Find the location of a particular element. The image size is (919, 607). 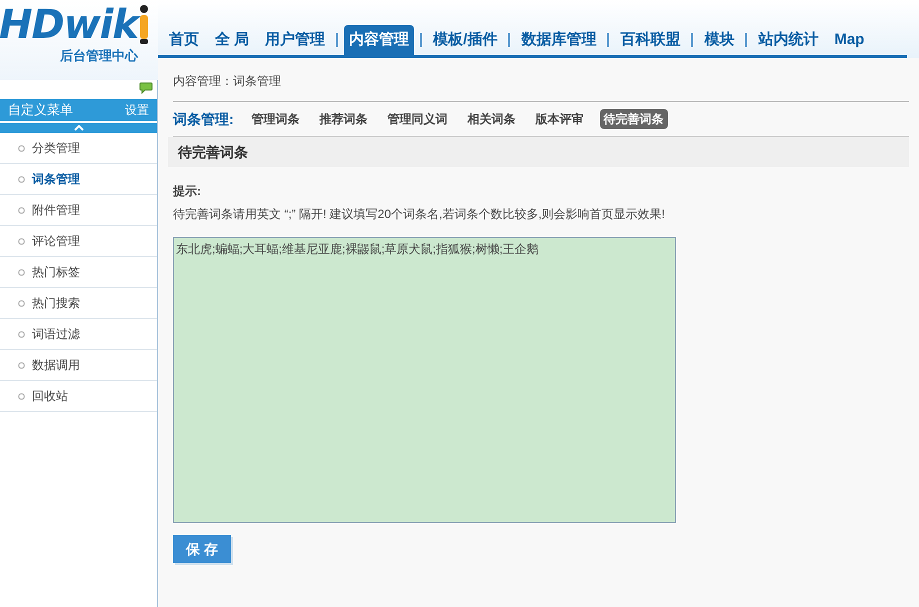

hint-text: 待完善词条请用英文 “;” 隔开! 建议填写20个词条名,若词条个数比较多,则会影响首页显示效果! is located at coordinates (419, 214).